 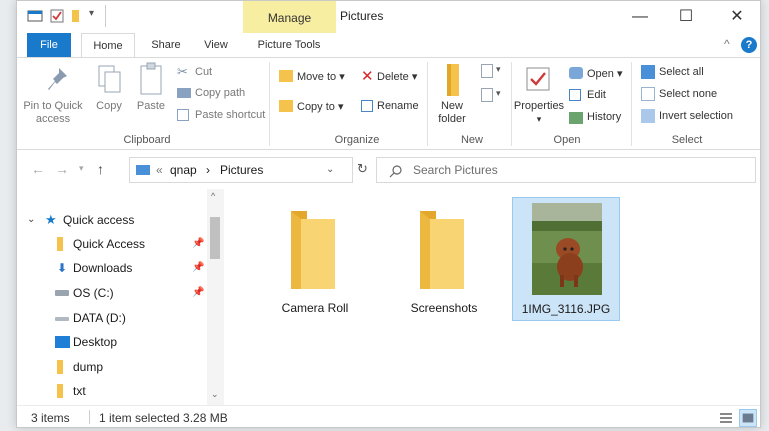 I want to click on scroll-thumb, so click(x=215, y=238).